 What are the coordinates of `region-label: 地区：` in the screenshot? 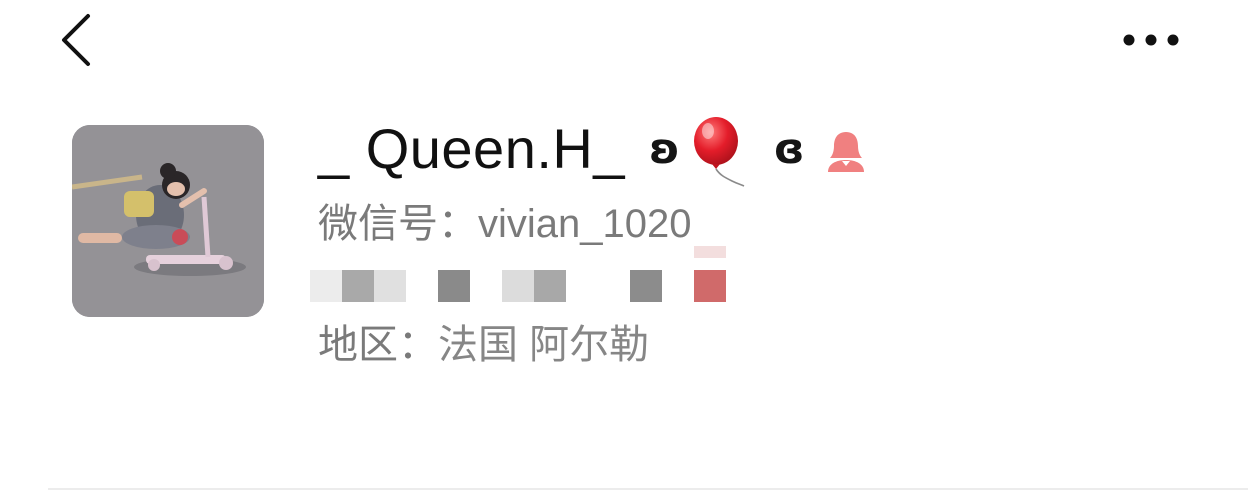 It's located at (378, 345).